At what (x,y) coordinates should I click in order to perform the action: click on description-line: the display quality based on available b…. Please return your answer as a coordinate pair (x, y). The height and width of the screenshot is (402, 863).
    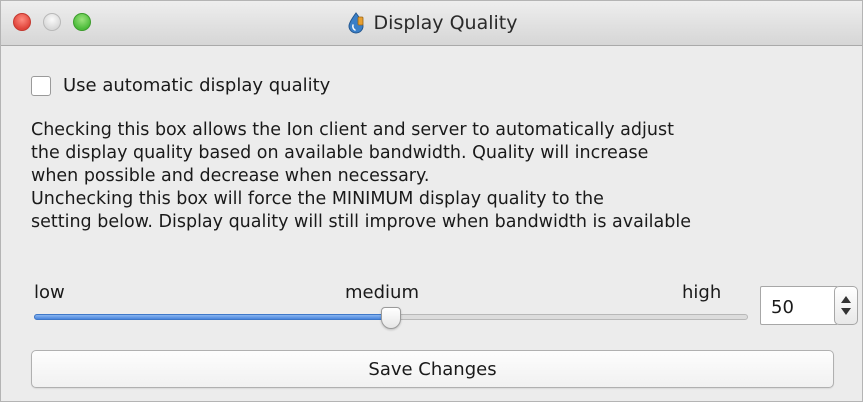
    Looking at the image, I should click on (340, 153).